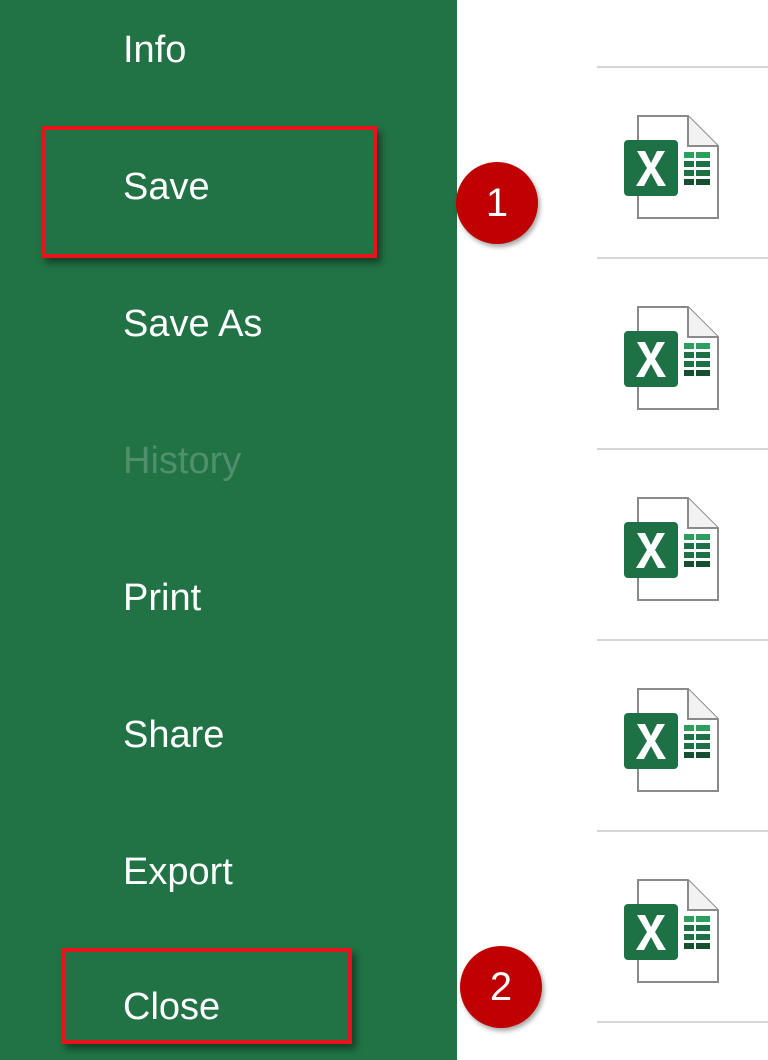 The height and width of the screenshot is (1060, 768). What do you see at coordinates (182, 461) in the screenshot?
I see `nav-item-label: History` at bounding box center [182, 461].